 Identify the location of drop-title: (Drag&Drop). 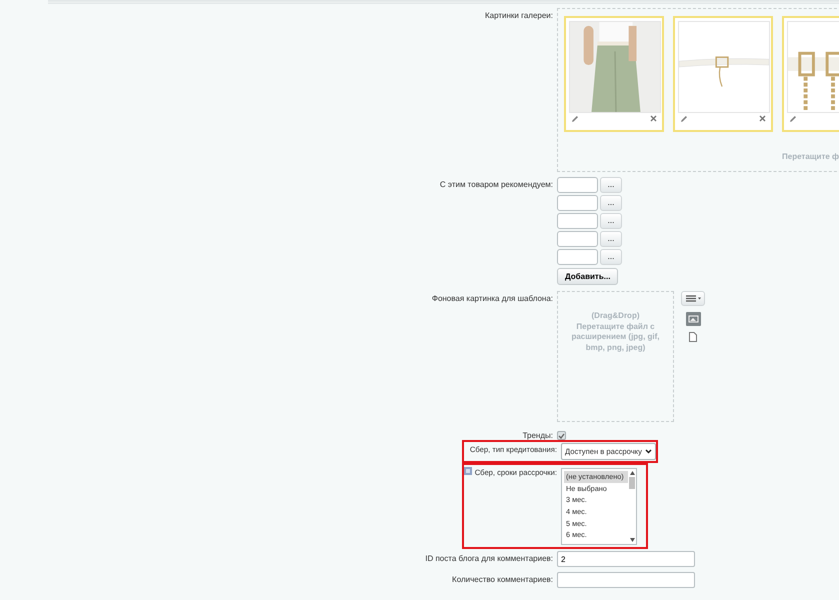
(615, 316).